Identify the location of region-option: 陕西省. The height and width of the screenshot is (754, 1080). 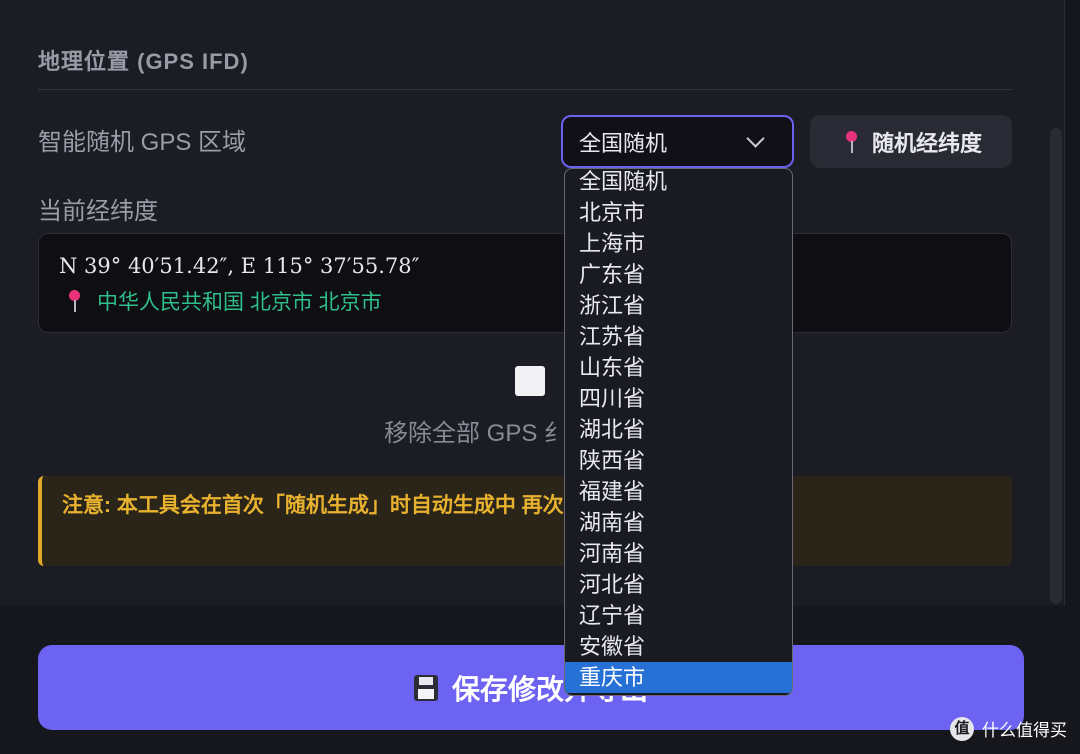
(678, 460).